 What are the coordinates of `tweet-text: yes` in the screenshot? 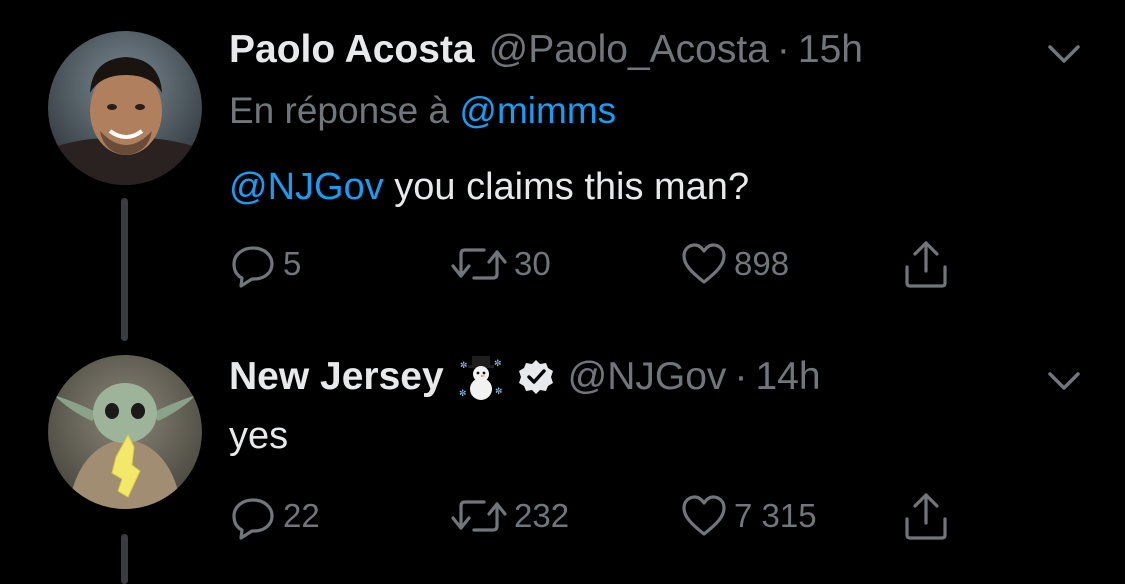 It's located at (259, 436).